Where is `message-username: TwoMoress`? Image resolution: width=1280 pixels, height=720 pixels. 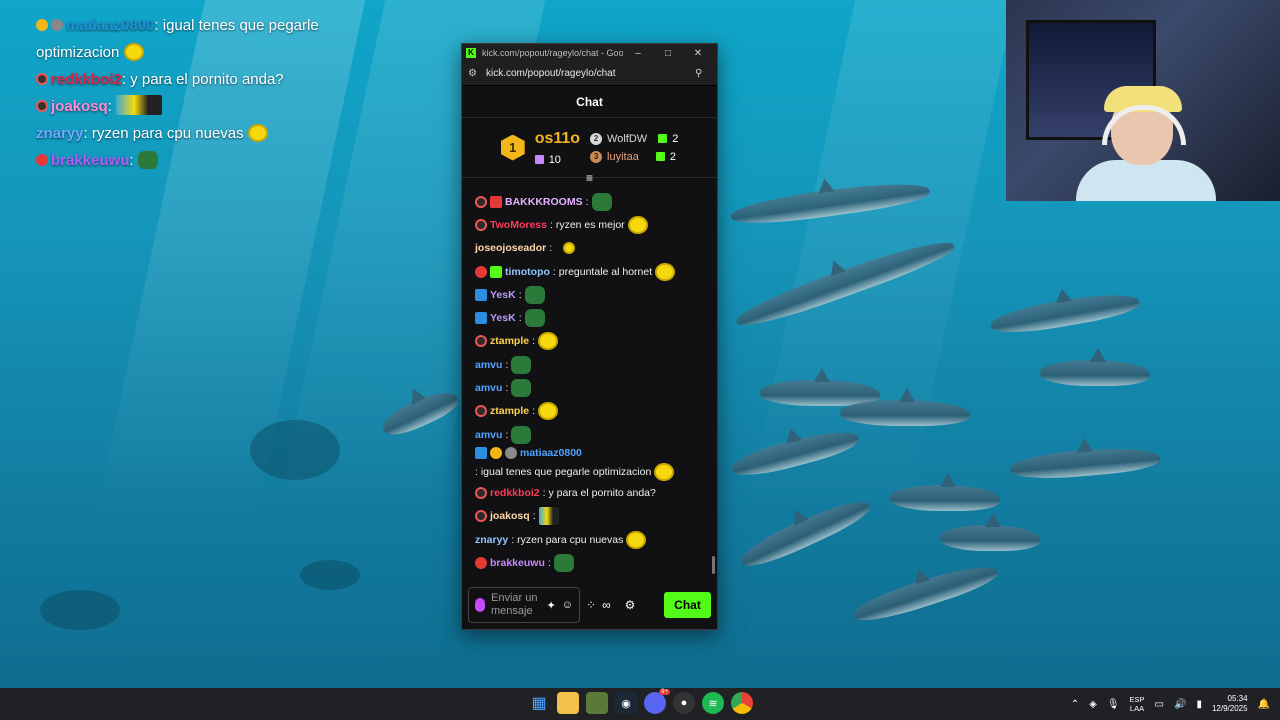
message-username: TwoMoress is located at coordinates (518, 225).